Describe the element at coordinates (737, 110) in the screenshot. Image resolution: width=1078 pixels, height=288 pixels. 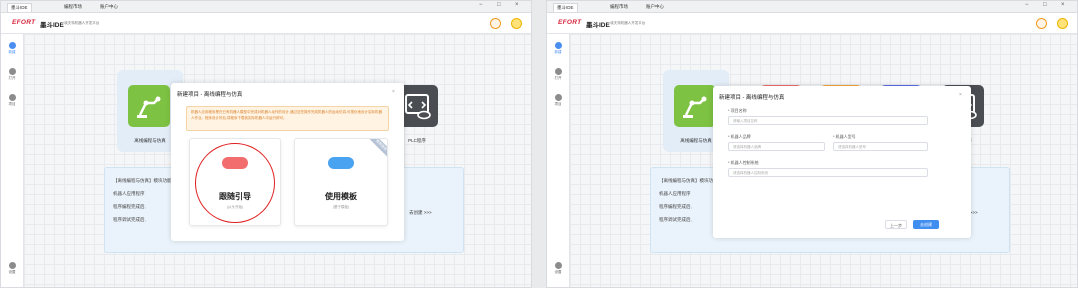
I see `project-name-label: * 项目名称` at that location.